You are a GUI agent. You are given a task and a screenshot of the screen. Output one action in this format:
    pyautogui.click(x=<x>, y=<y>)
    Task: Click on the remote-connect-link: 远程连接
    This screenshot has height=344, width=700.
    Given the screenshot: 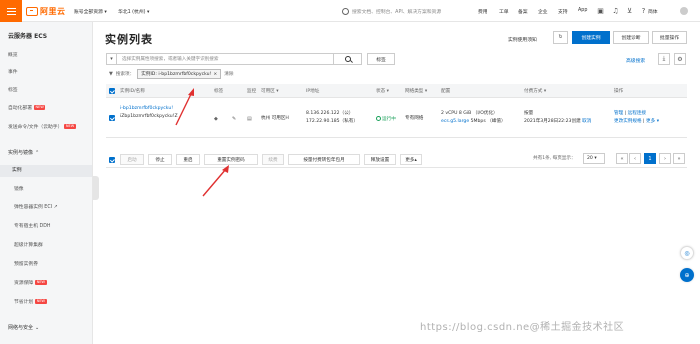 What is the action you would take?
    pyautogui.click(x=637, y=113)
    